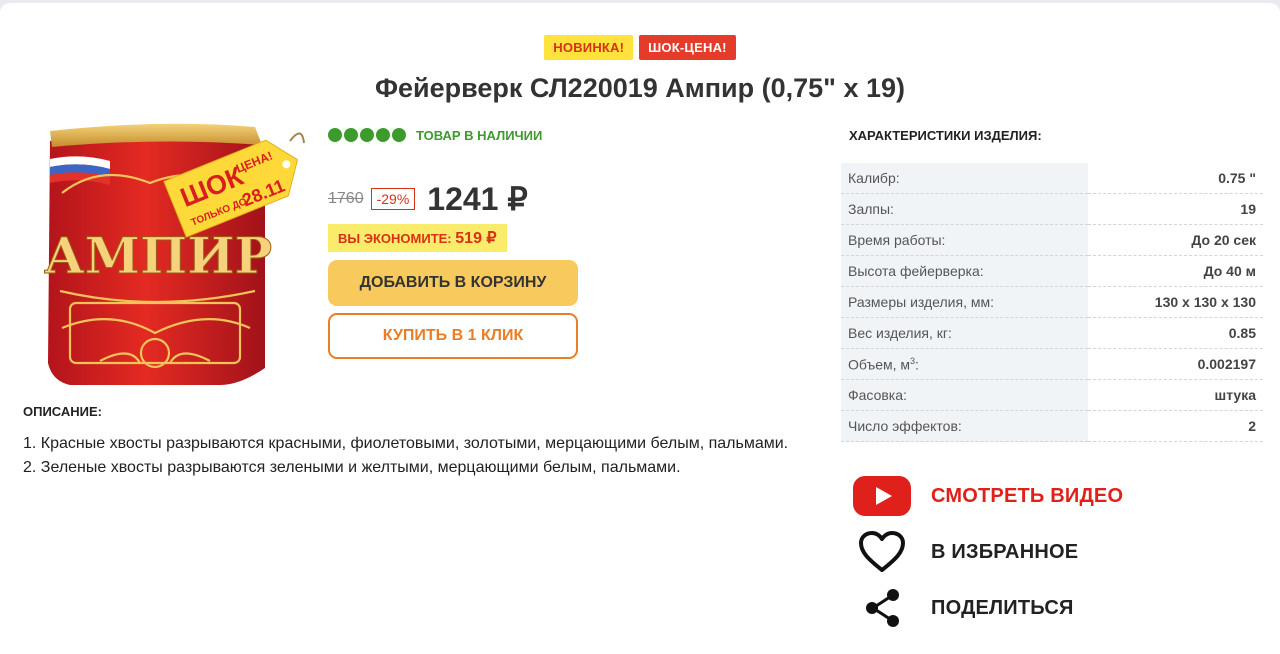 The width and height of the screenshot is (1280, 654). What do you see at coordinates (158, 255) in the screenshot?
I see `product-brand-text: АМПИР` at bounding box center [158, 255].